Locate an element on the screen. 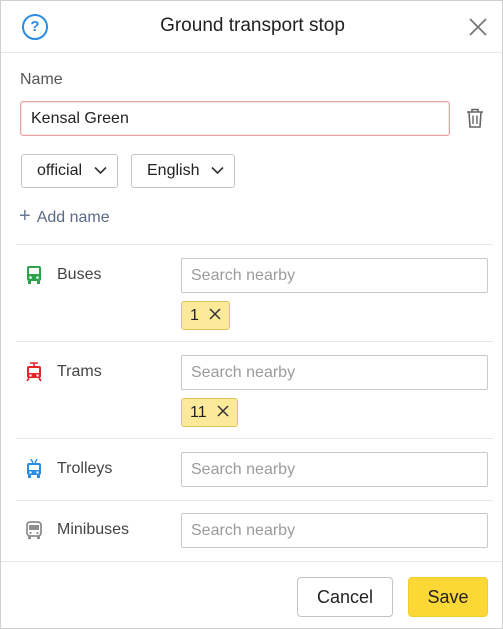  route-chip-label: 1 is located at coordinates (194, 315).